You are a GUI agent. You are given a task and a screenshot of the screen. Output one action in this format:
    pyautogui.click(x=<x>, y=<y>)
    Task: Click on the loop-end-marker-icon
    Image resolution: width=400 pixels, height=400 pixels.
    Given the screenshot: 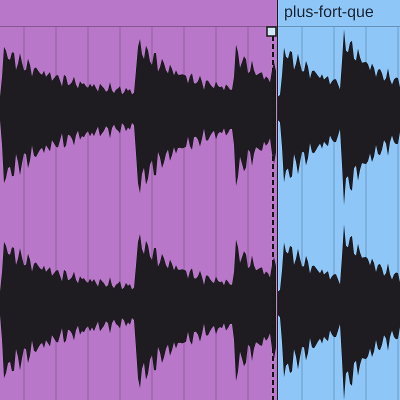 What is the action you would take?
    pyautogui.click(x=271, y=213)
    